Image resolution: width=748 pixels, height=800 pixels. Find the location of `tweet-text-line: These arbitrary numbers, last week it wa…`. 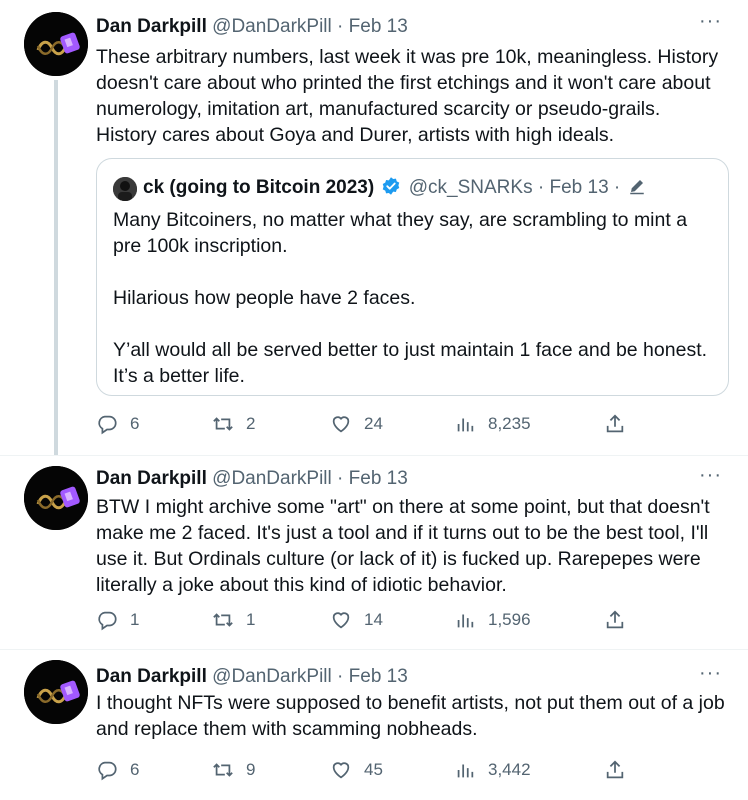

tweet-text-line: These arbitrary numbers, last week it wa… is located at coordinates (407, 57).